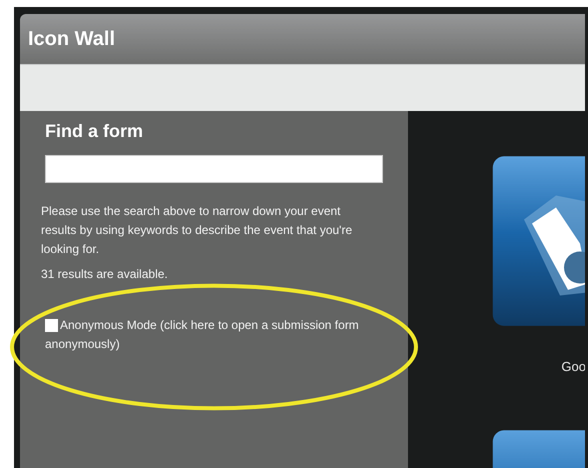 The width and height of the screenshot is (588, 468). I want to click on results-count: 31 results are available., so click(105, 274).